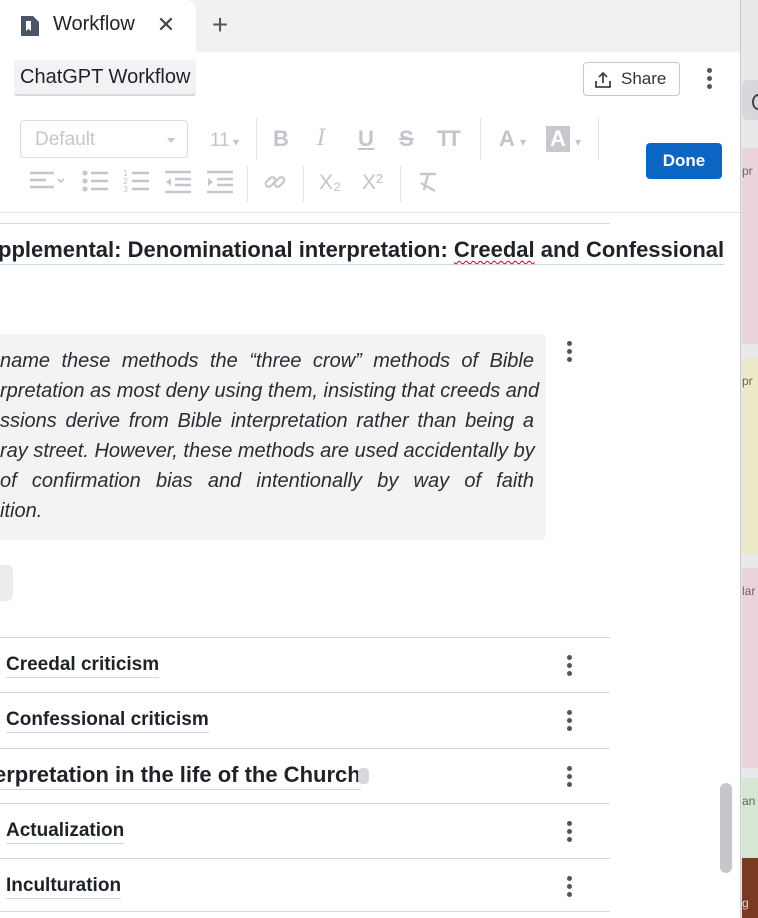 This screenshot has width=758, height=918. What do you see at coordinates (6, 583) in the screenshot?
I see `collapsed-block` at bounding box center [6, 583].